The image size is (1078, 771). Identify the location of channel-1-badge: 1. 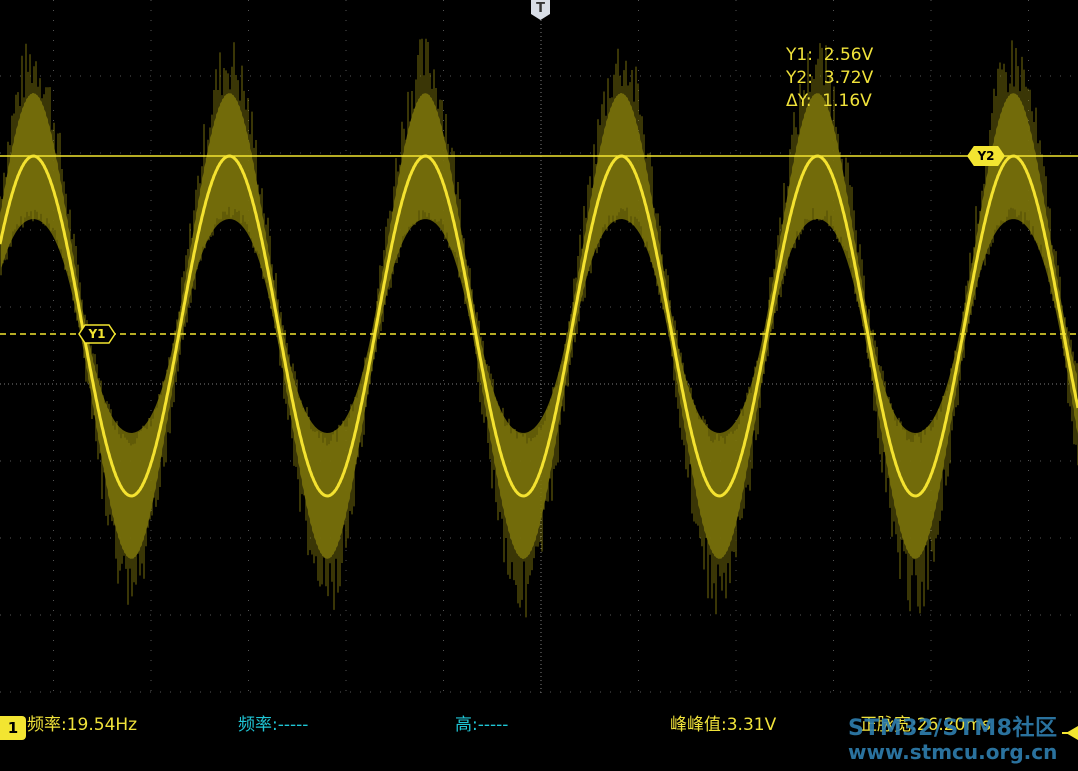
(13, 728).